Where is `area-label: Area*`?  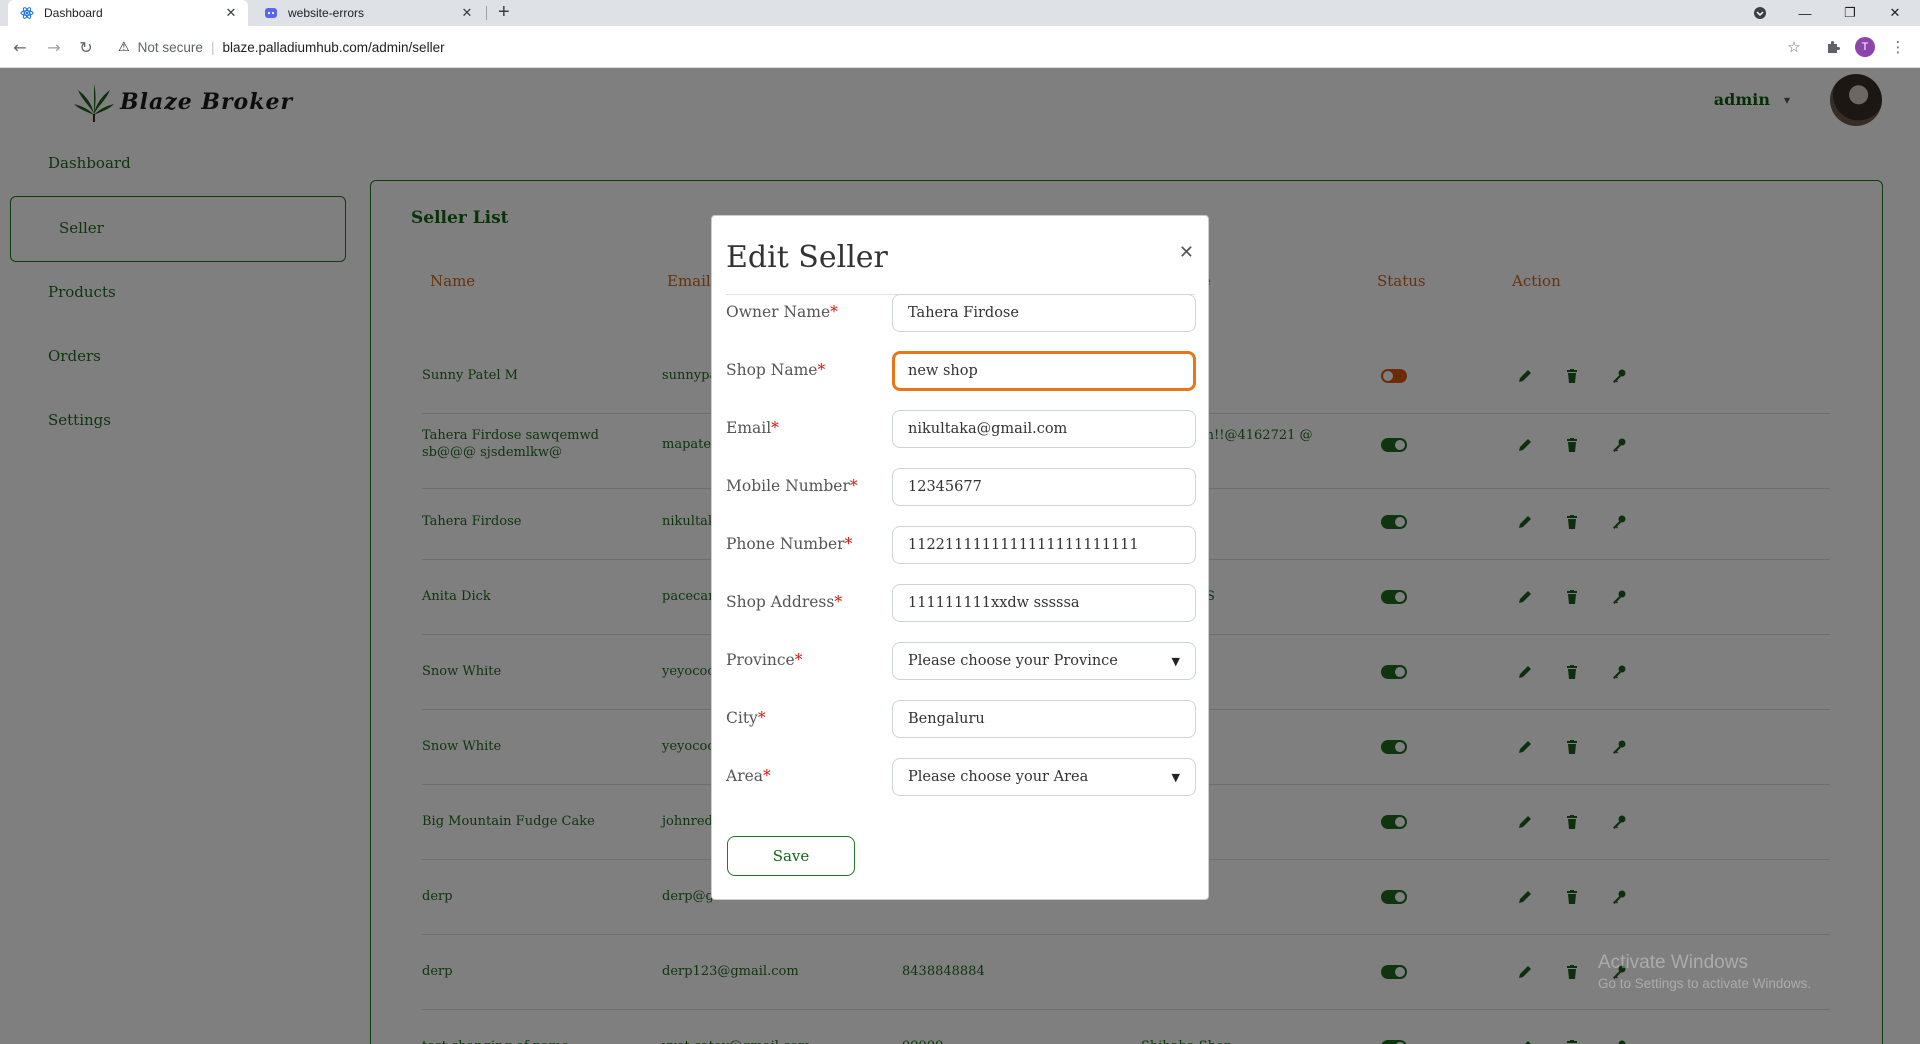
area-label: Area* is located at coordinates (748, 776).